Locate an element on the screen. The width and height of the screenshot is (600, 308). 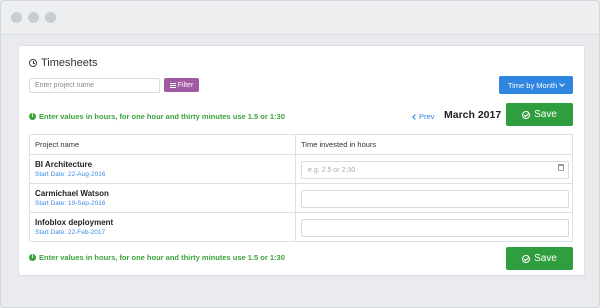
filter-icon is located at coordinates (172, 85).